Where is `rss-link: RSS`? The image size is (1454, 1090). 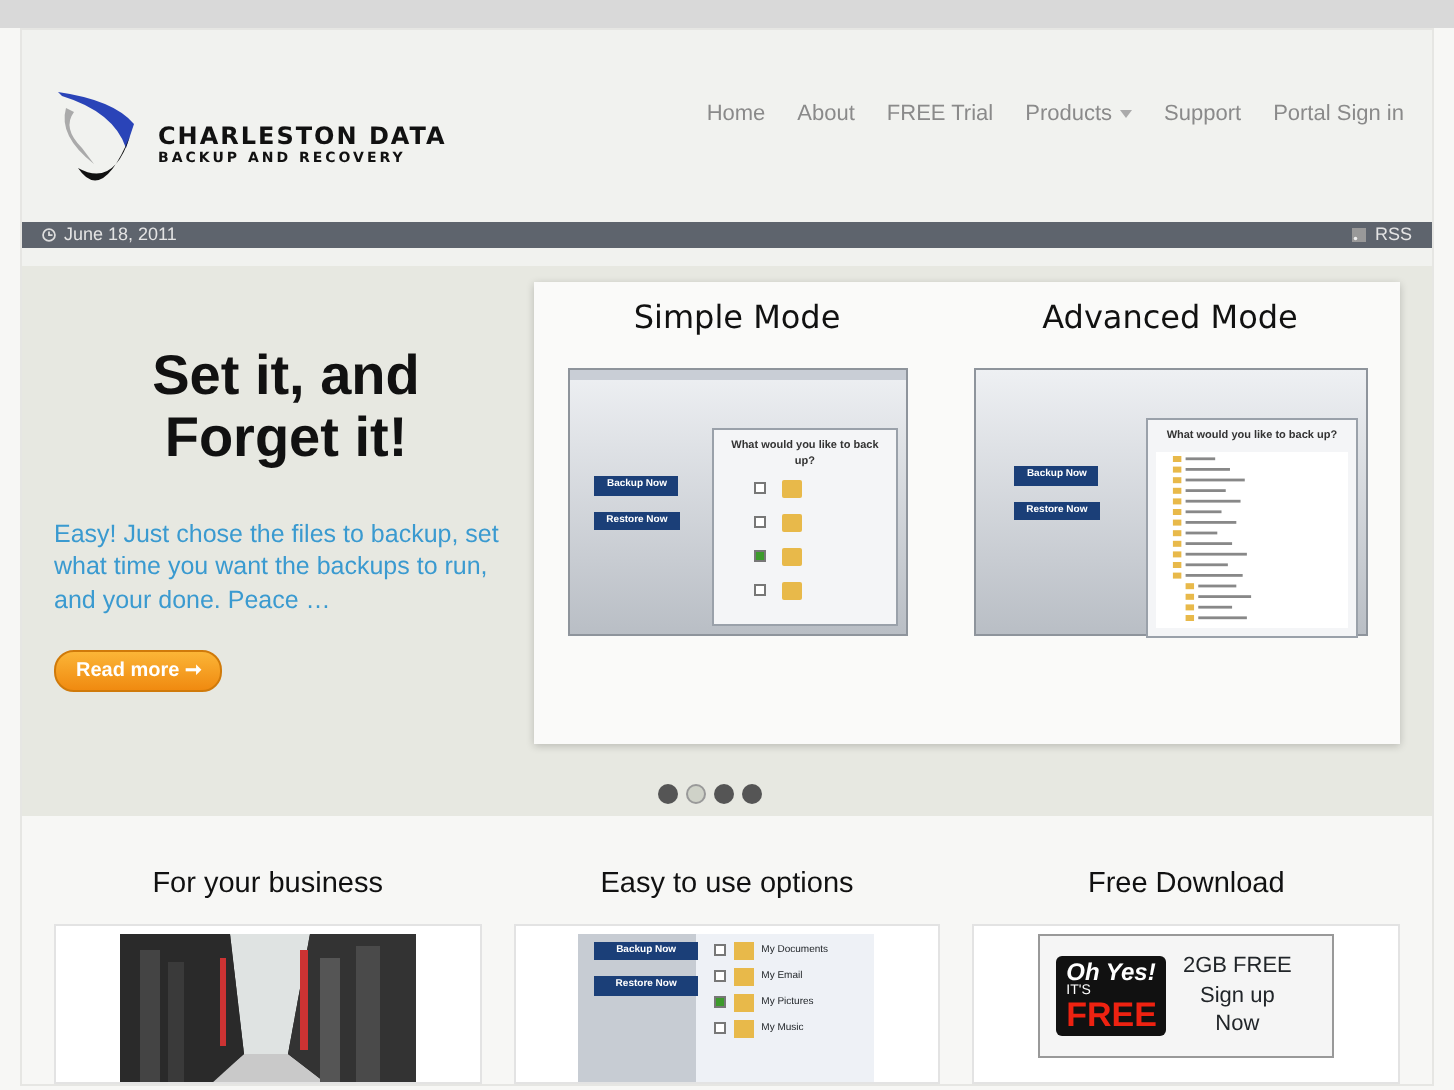
rss-link: RSS is located at coordinates (1393, 235).